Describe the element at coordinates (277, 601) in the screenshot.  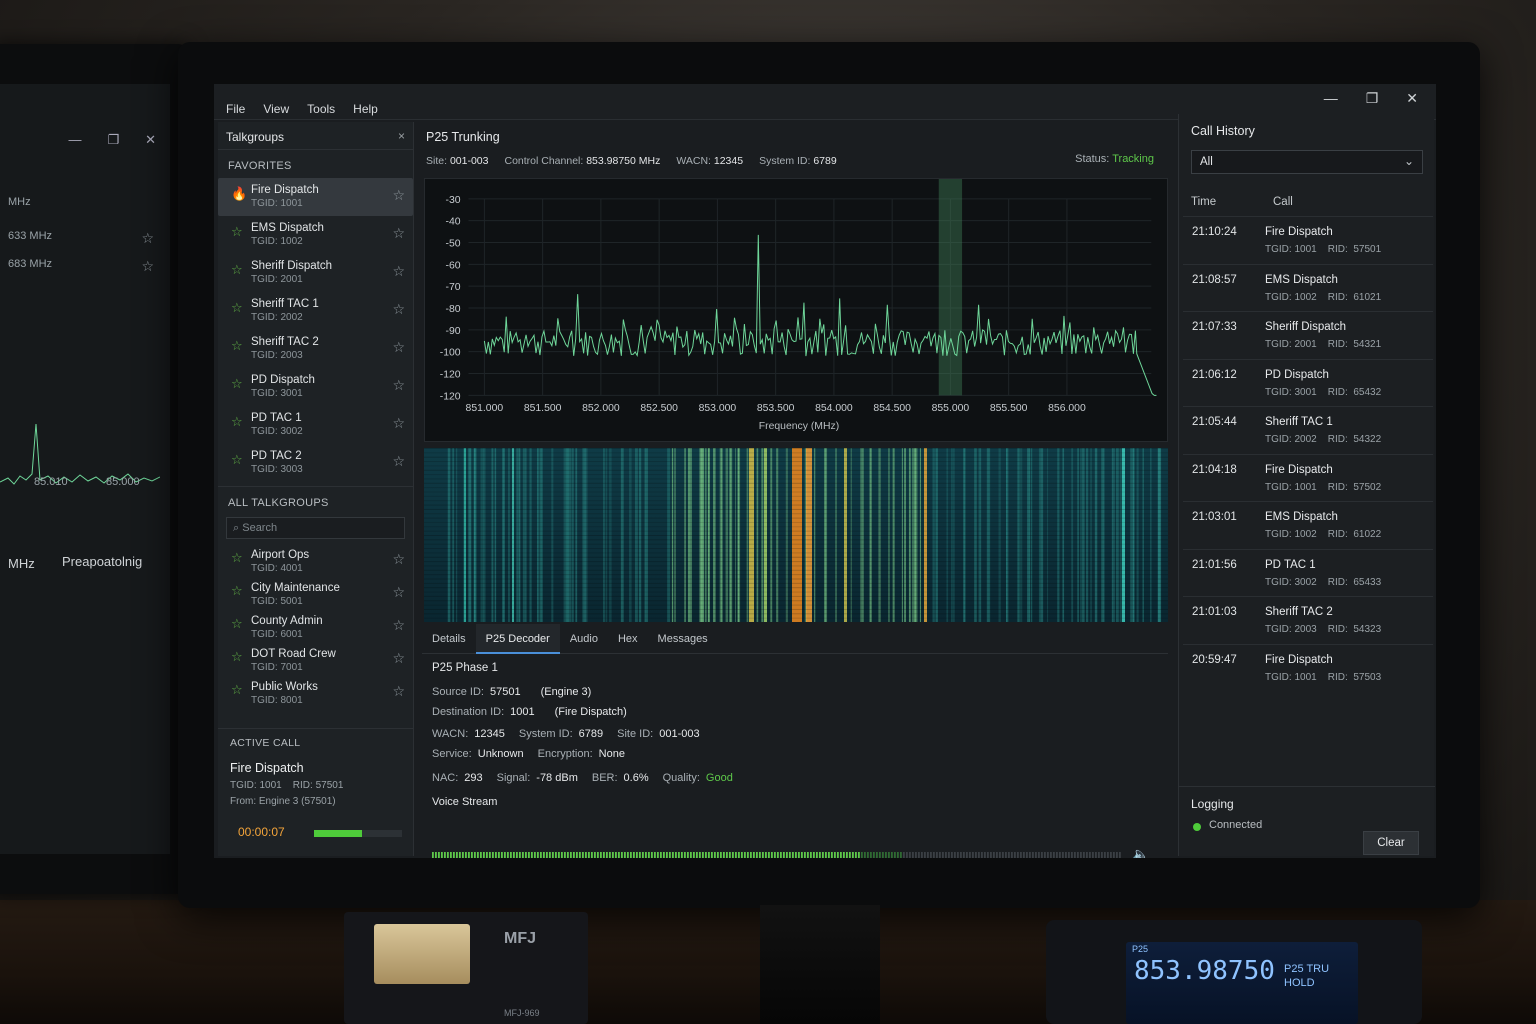
I see `talkgroup-id: TGID: 5001` at that location.